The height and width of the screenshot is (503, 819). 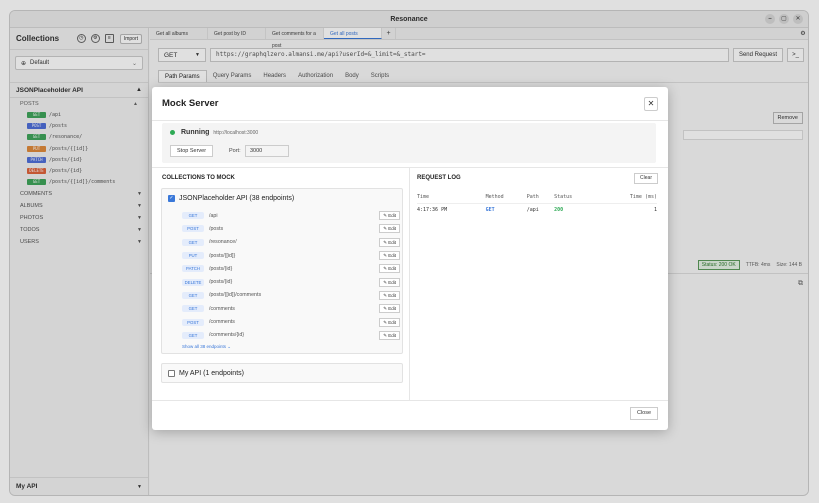 What do you see at coordinates (223, 242) in the screenshot?
I see `endpoint-path: /resonance/` at bounding box center [223, 242].